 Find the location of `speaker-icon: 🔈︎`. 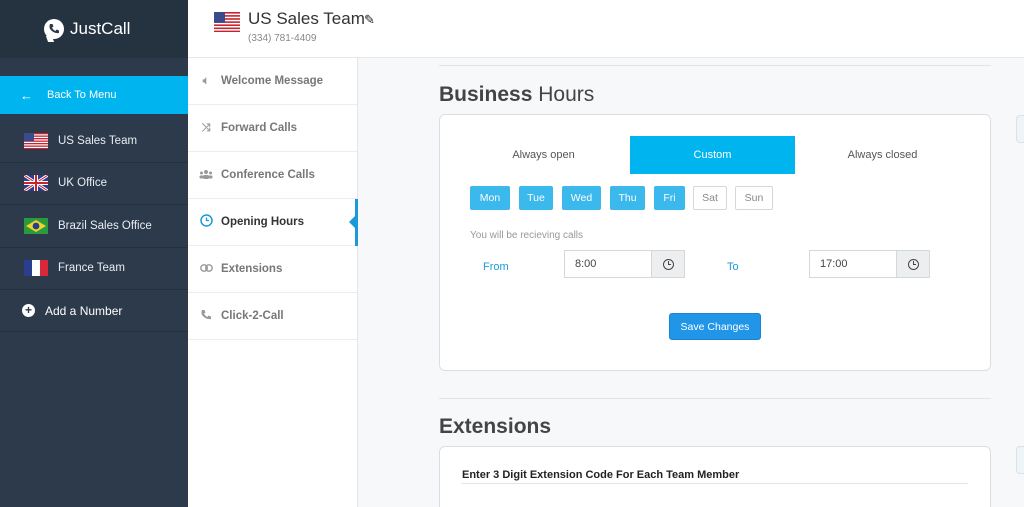

speaker-icon: 🔈︎ is located at coordinates (206, 80).